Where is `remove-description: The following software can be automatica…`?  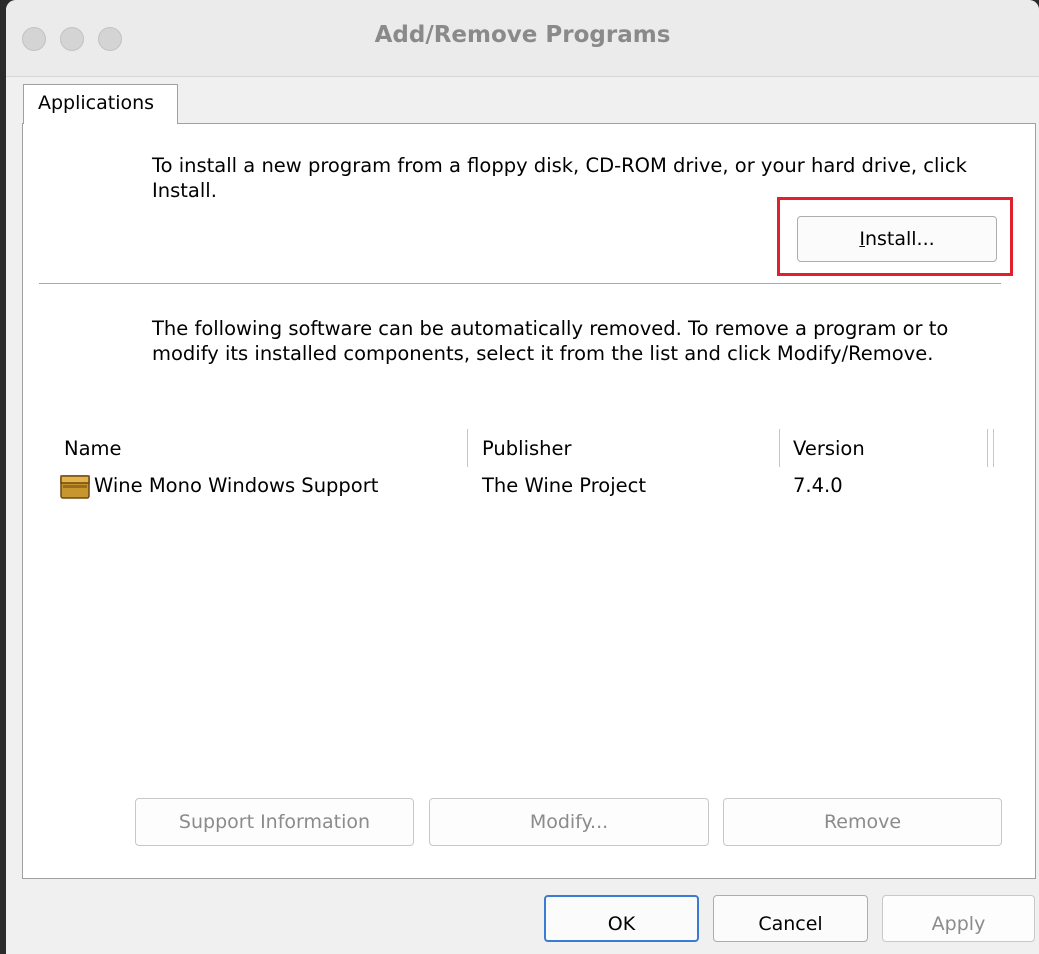 remove-description: The following software can be automatica… is located at coordinates (550, 341).